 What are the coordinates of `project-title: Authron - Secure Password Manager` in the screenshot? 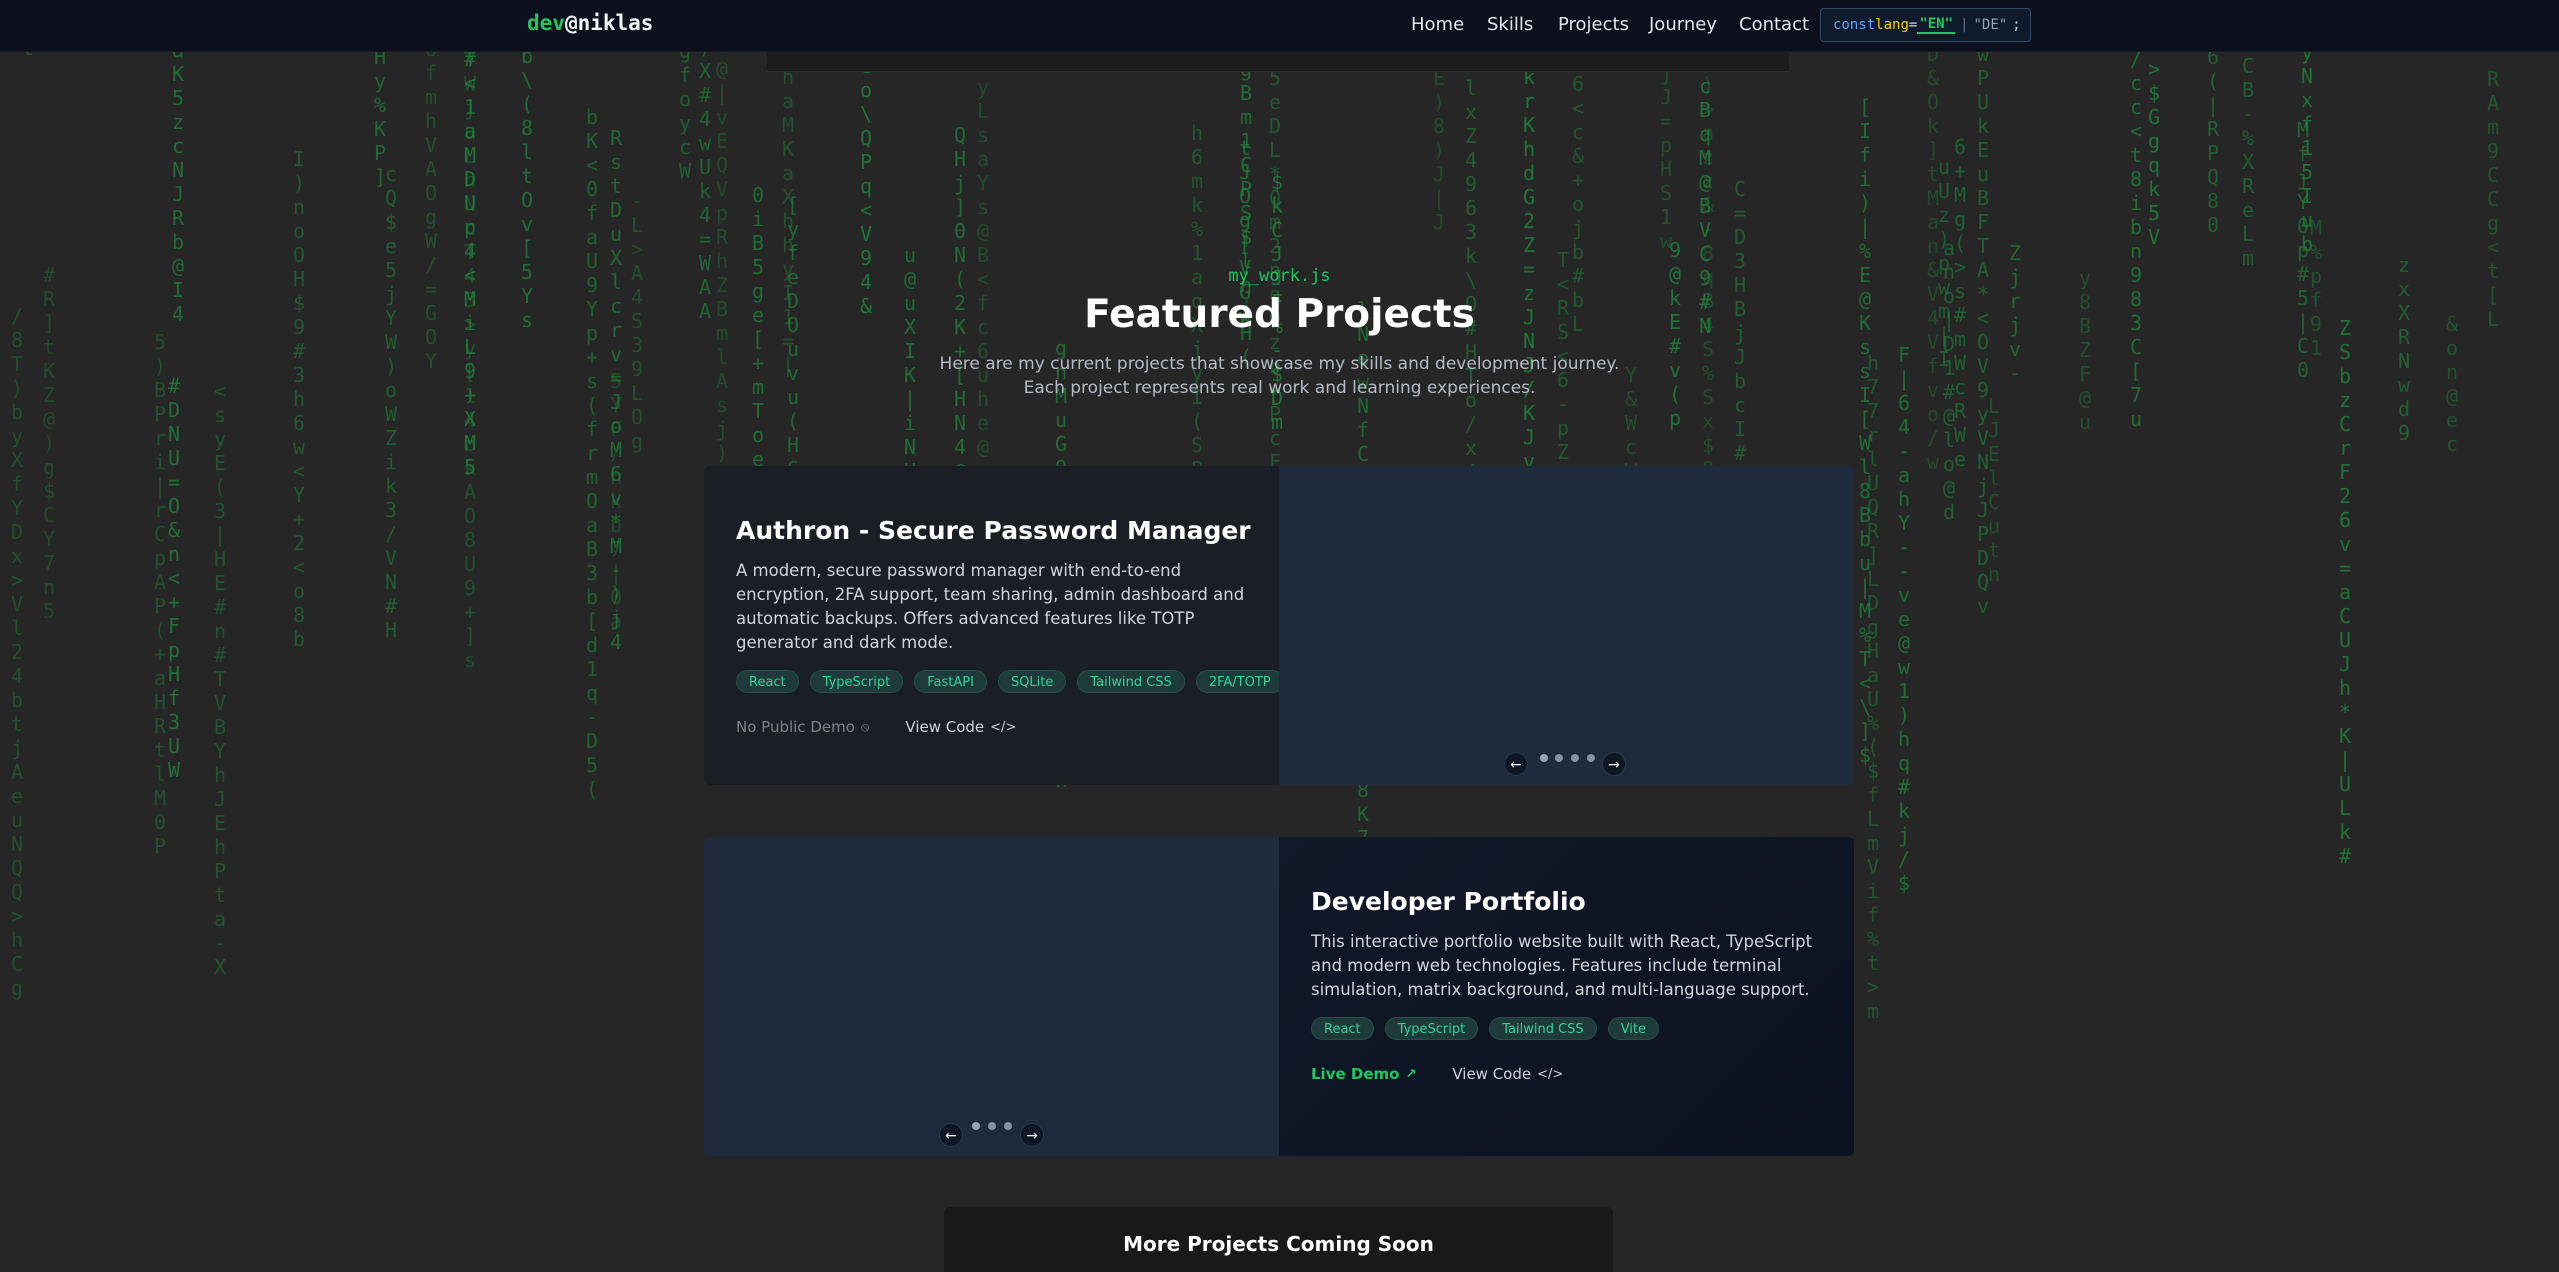 It's located at (993, 530).